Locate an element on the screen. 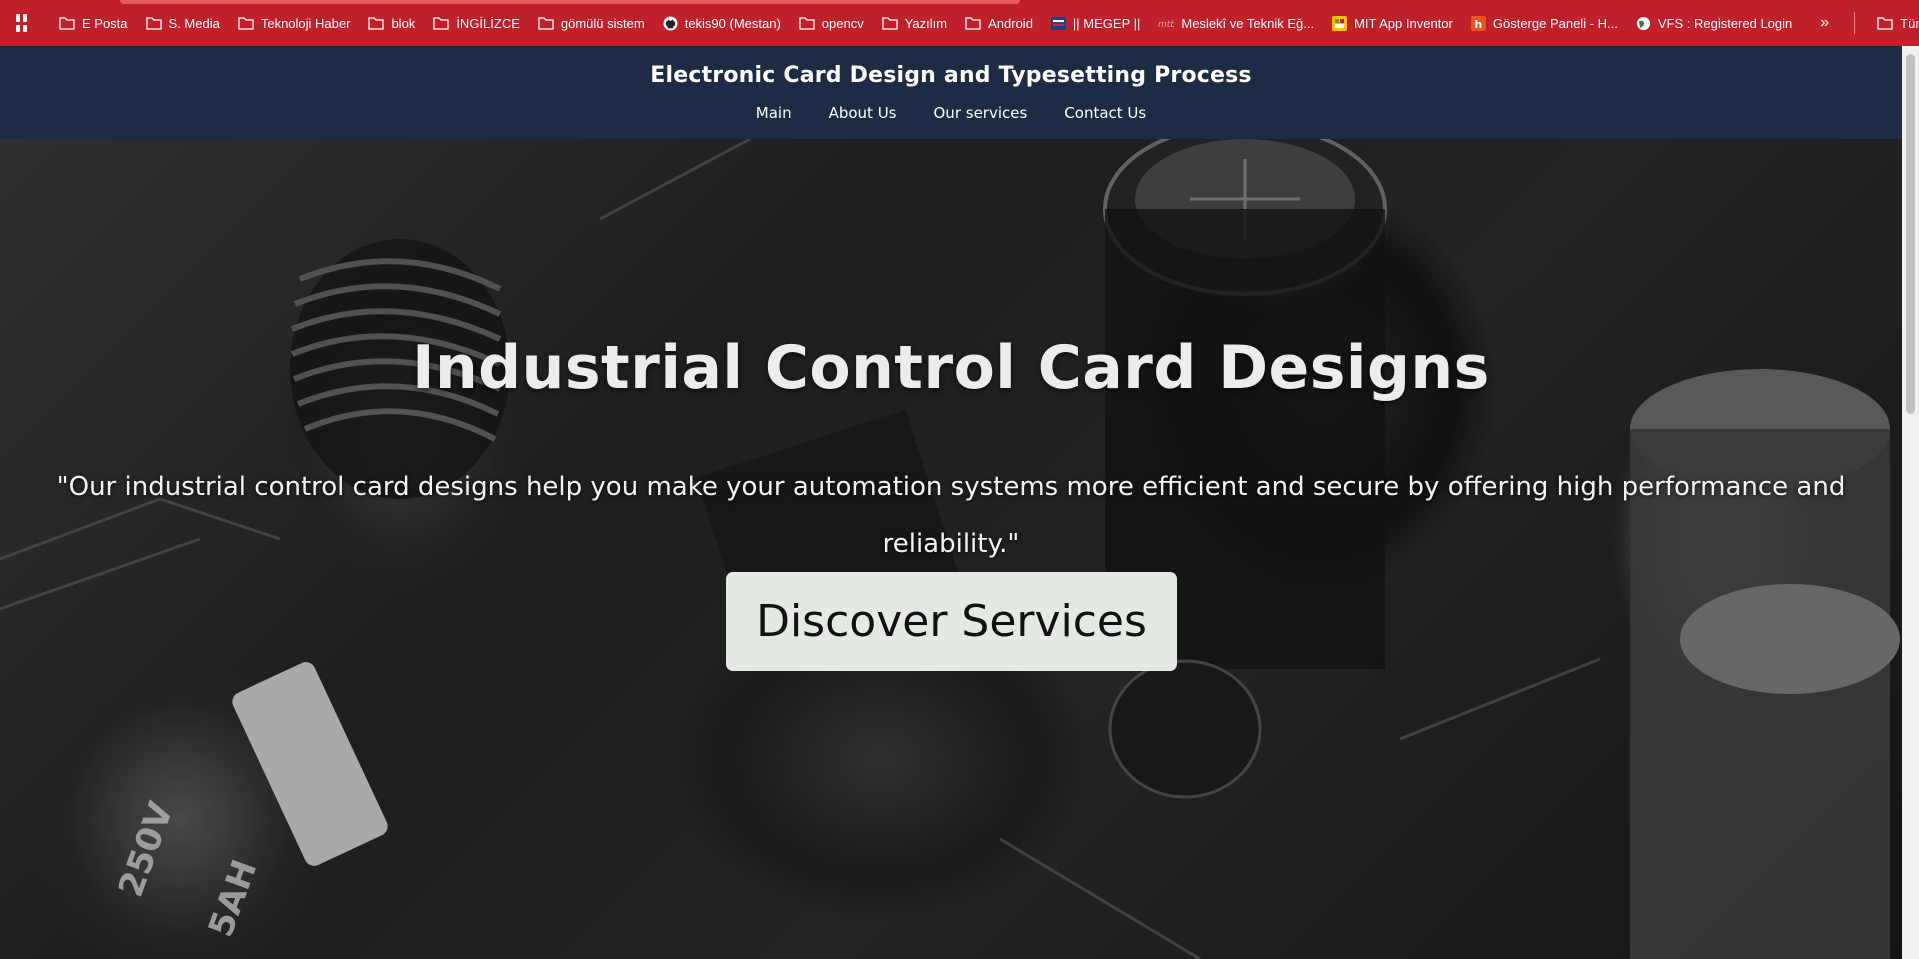 This screenshot has width=1919, height=959. nav-contact-us: Contact Us is located at coordinates (1105, 113).